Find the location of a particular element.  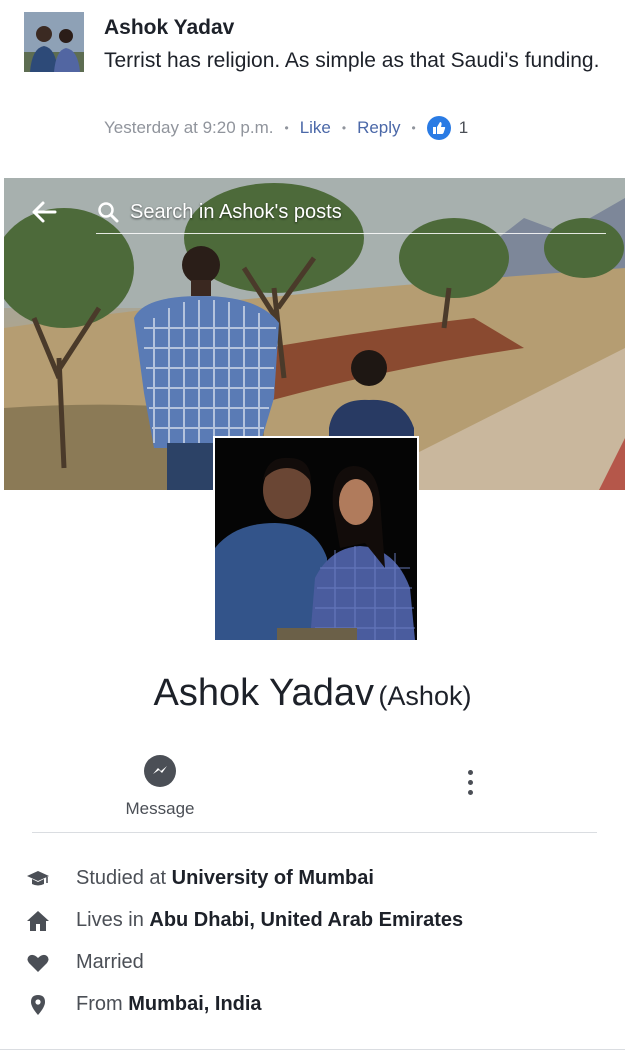

residence-link: Abu Dhabi, United Arab Emirates is located at coordinates (306, 920).